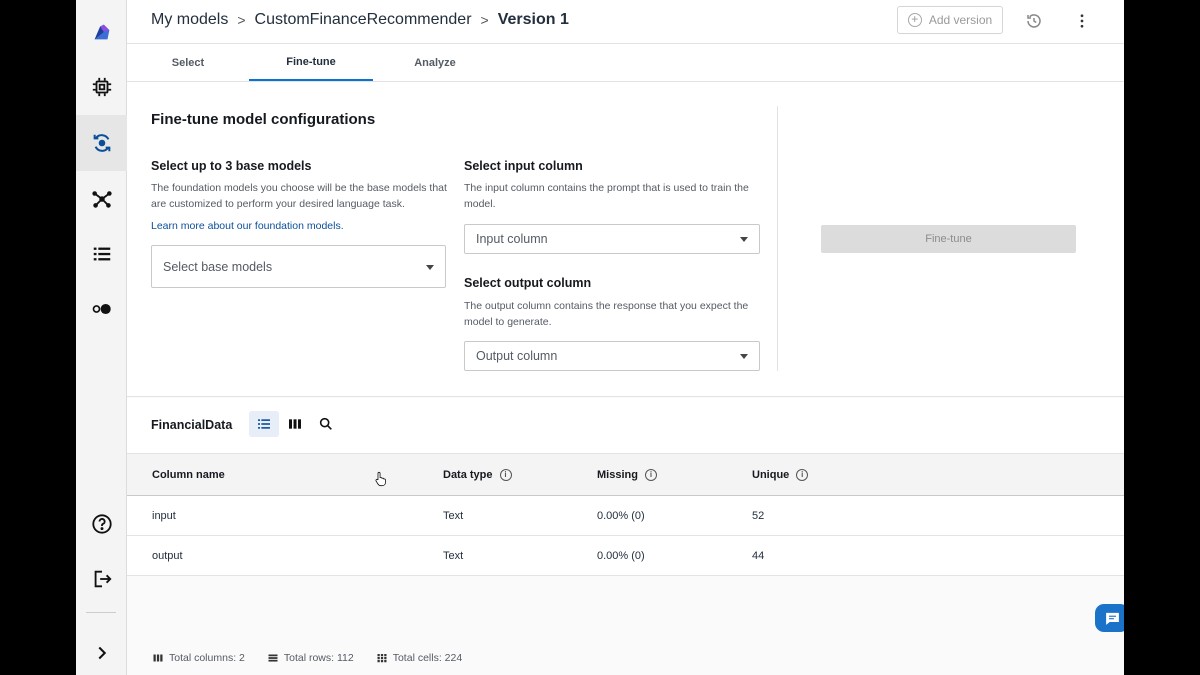 The width and height of the screenshot is (1200, 675). Describe the element at coordinates (771, 475) in the screenshot. I see `column-header-label: Unique` at that location.